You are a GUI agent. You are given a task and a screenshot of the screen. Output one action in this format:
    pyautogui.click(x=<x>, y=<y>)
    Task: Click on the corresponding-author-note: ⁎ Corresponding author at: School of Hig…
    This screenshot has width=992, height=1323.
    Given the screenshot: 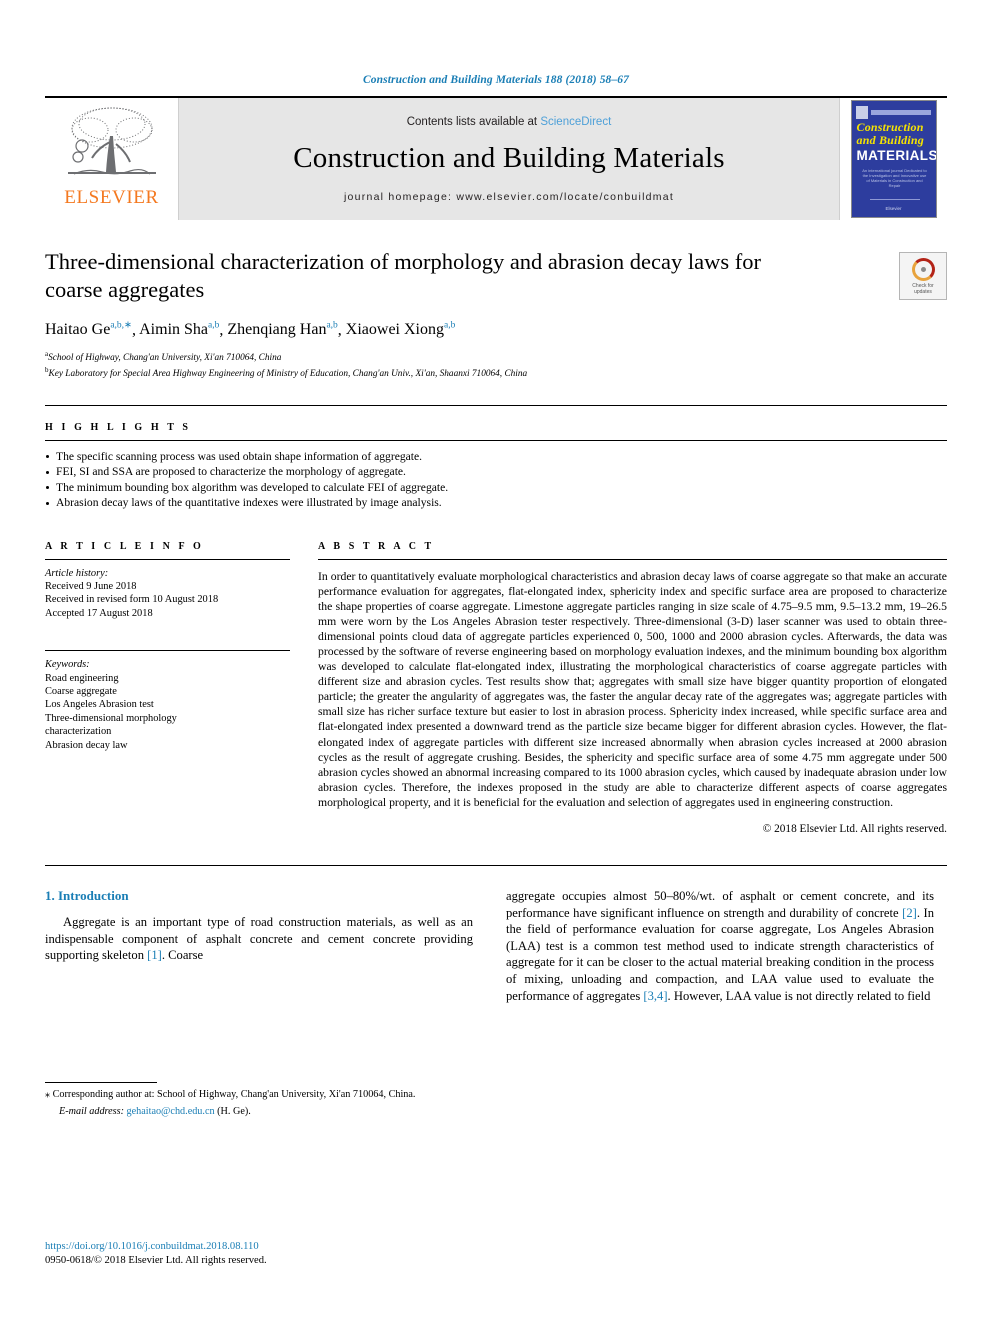 What is the action you would take?
    pyautogui.click(x=230, y=1094)
    